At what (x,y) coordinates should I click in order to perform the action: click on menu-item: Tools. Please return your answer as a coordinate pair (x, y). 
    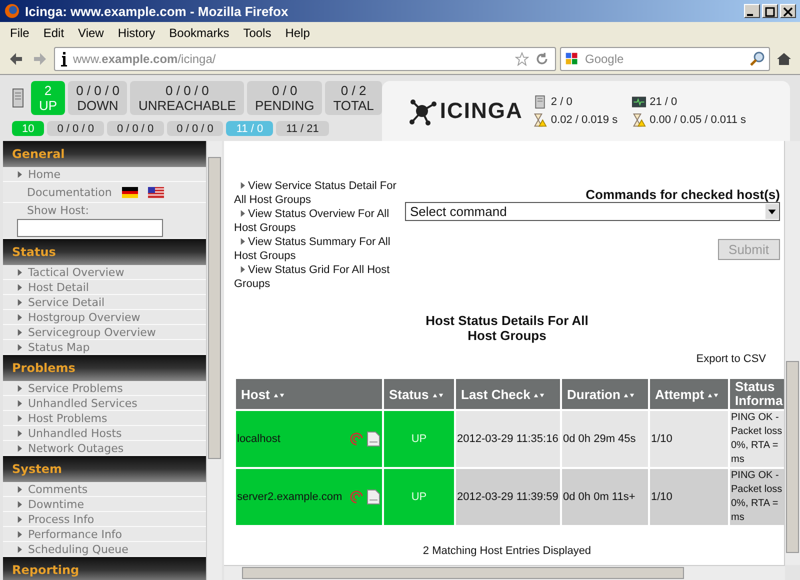
    Looking at the image, I should click on (257, 33).